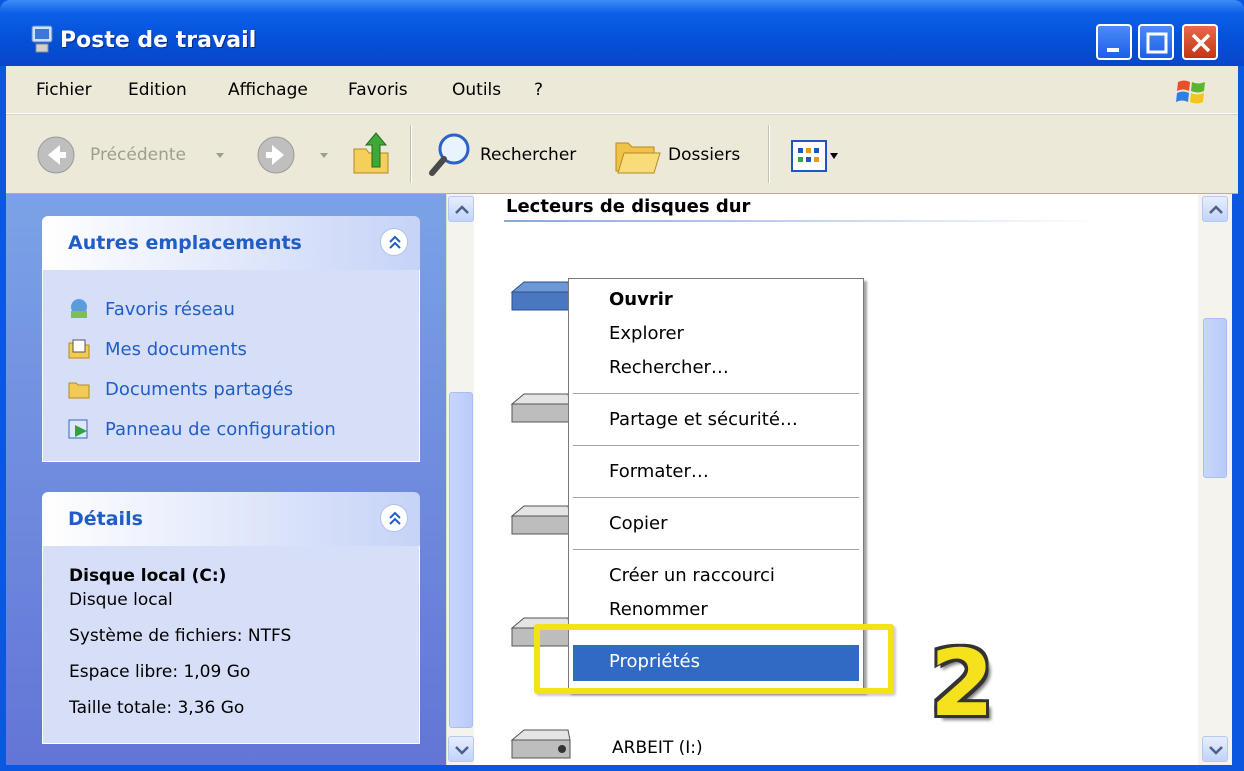 This screenshot has height=771, width=1244. What do you see at coordinates (962, 683) in the screenshot?
I see `step-number: 2` at bounding box center [962, 683].